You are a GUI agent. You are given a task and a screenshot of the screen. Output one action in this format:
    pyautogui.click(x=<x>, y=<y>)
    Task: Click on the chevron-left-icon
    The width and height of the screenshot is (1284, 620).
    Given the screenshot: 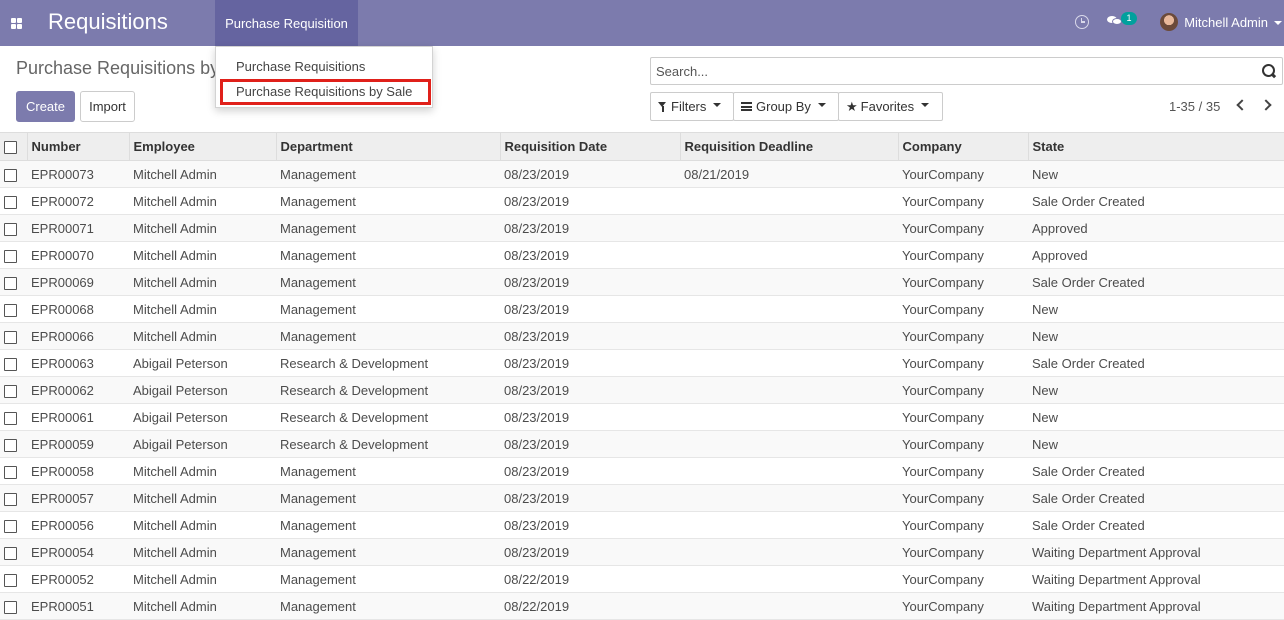 What is the action you would take?
    pyautogui.click(x=1242, y=105)
    